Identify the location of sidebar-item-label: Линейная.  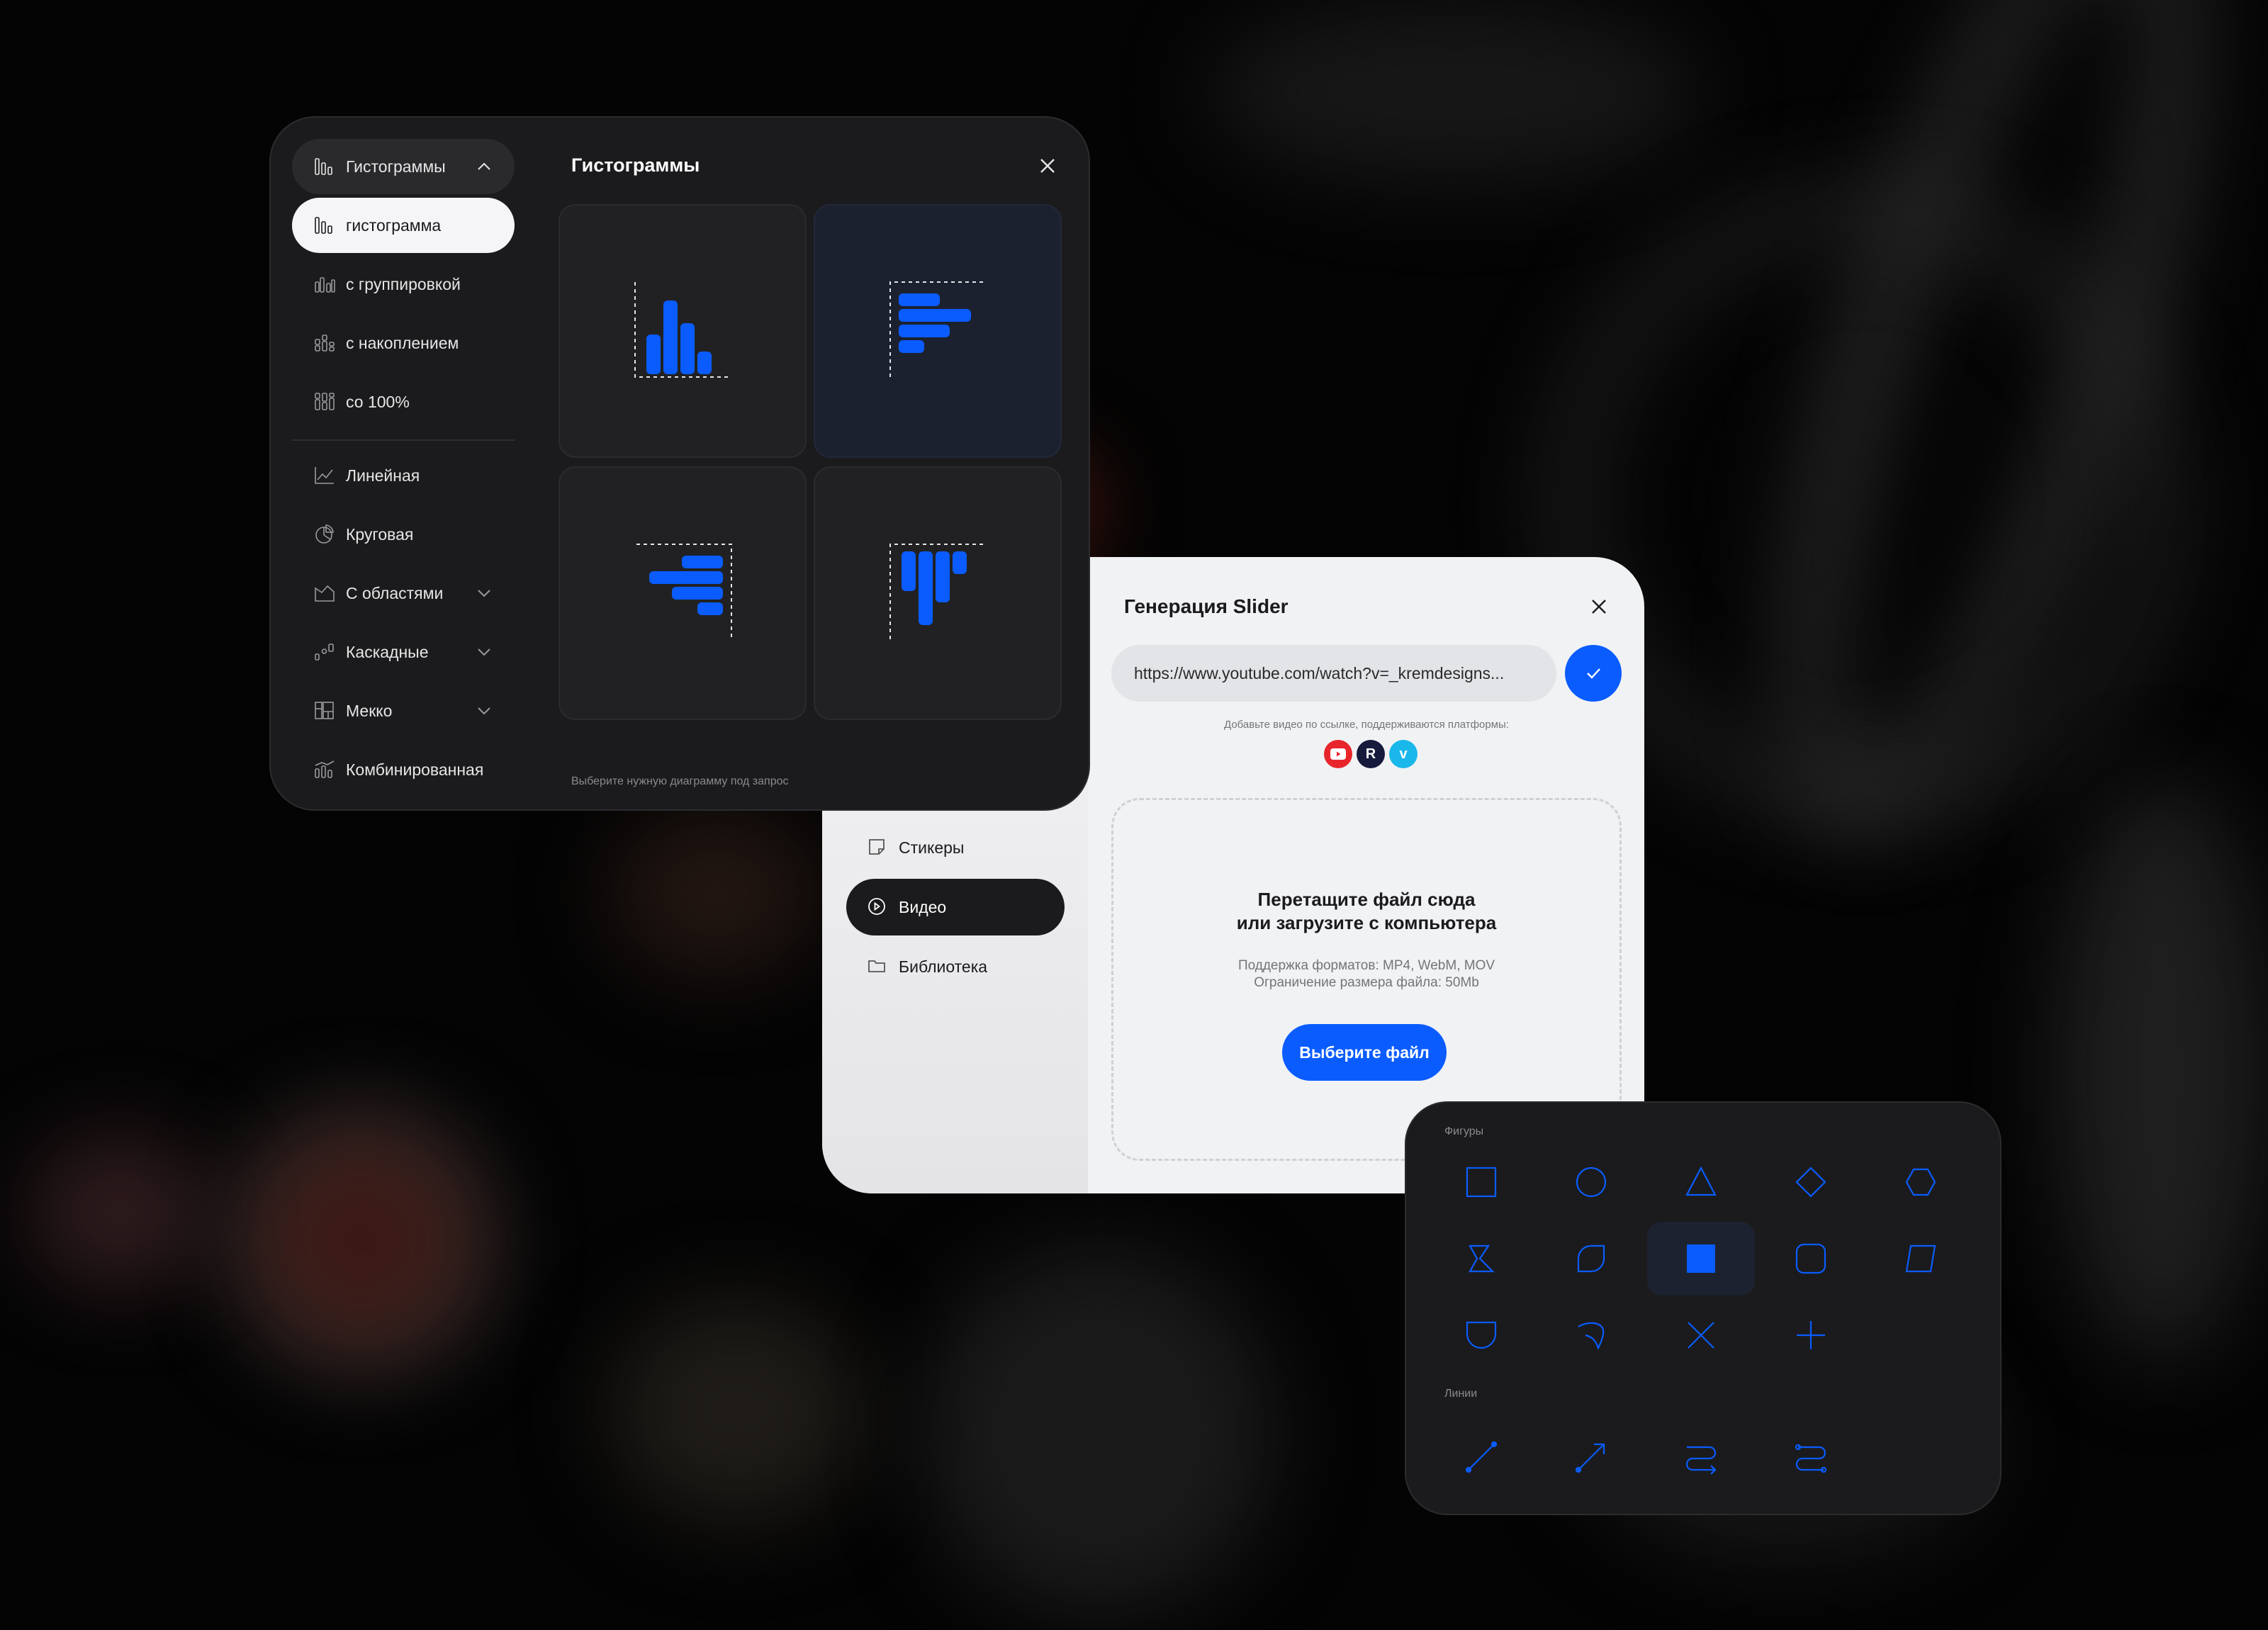
(383, 476).